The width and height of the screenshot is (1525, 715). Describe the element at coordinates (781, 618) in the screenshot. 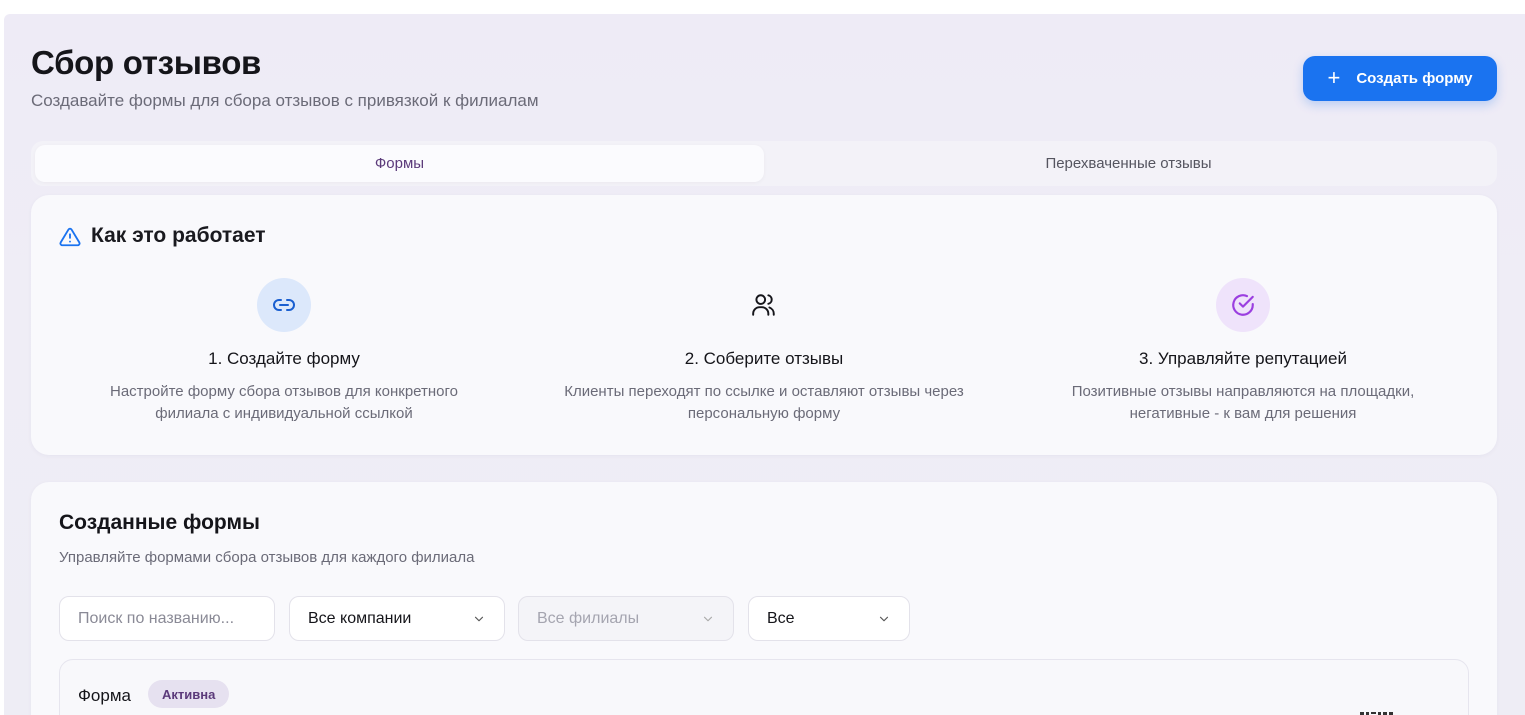

I see `status-select-value: Все` at that location.